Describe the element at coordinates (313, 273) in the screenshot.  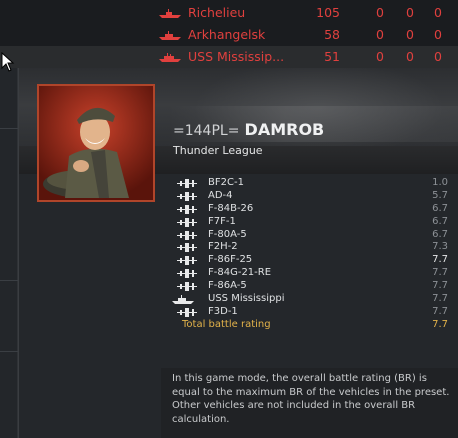
I see `vehicle-row: F-84G-21-RE 7.7` at that location.